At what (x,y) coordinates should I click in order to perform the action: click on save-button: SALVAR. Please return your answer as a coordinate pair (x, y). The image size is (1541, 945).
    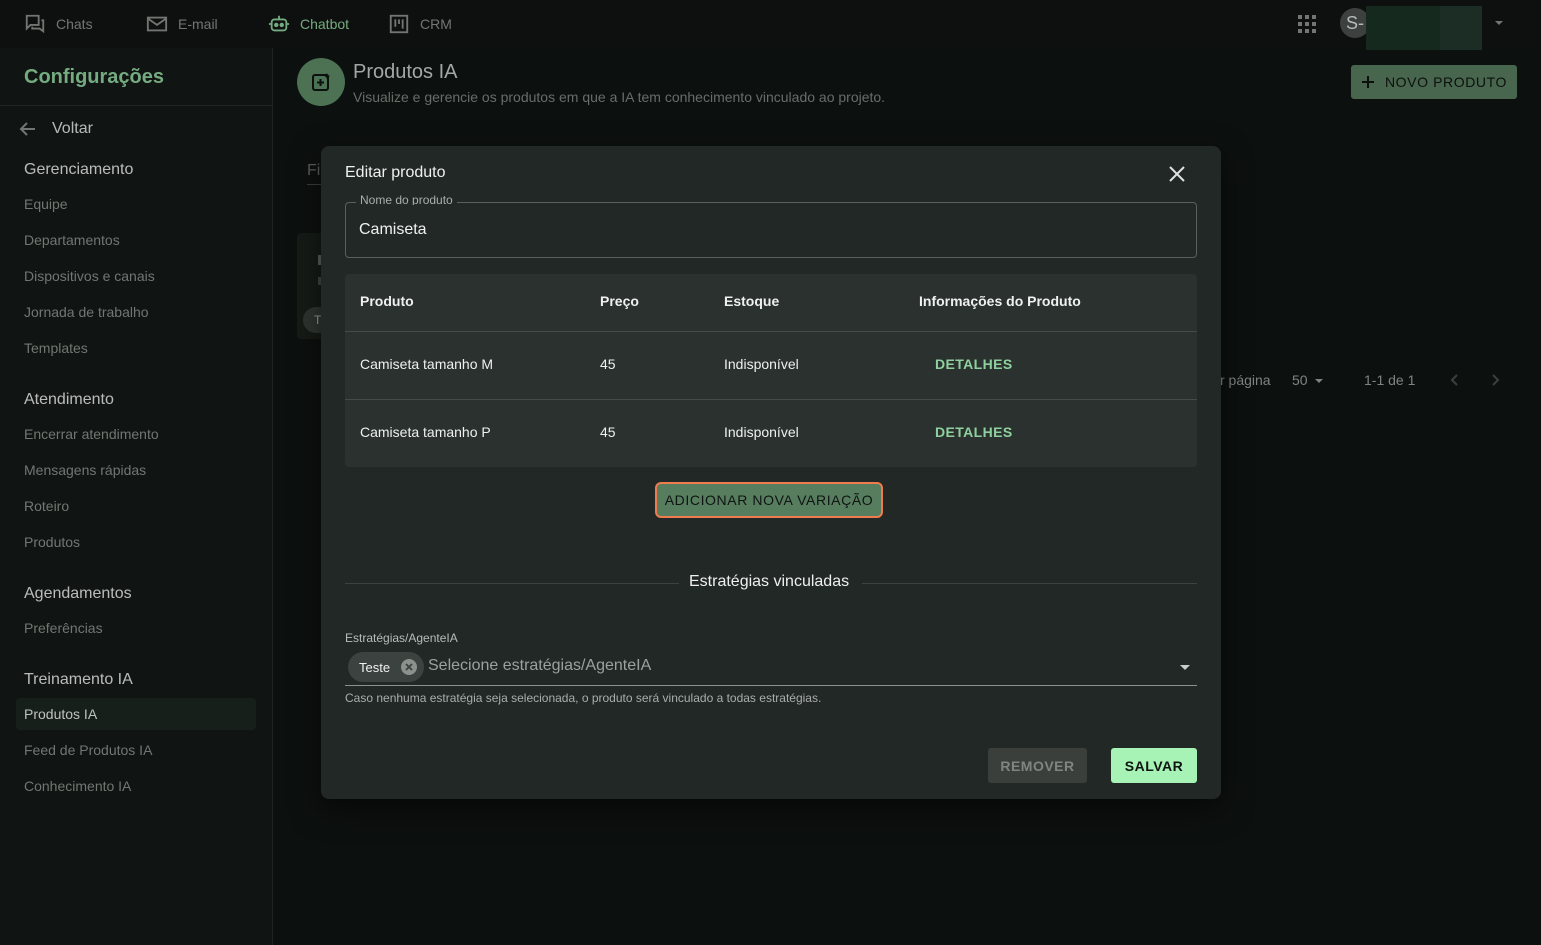
    Looking at the image, I should click on (1154, 765).